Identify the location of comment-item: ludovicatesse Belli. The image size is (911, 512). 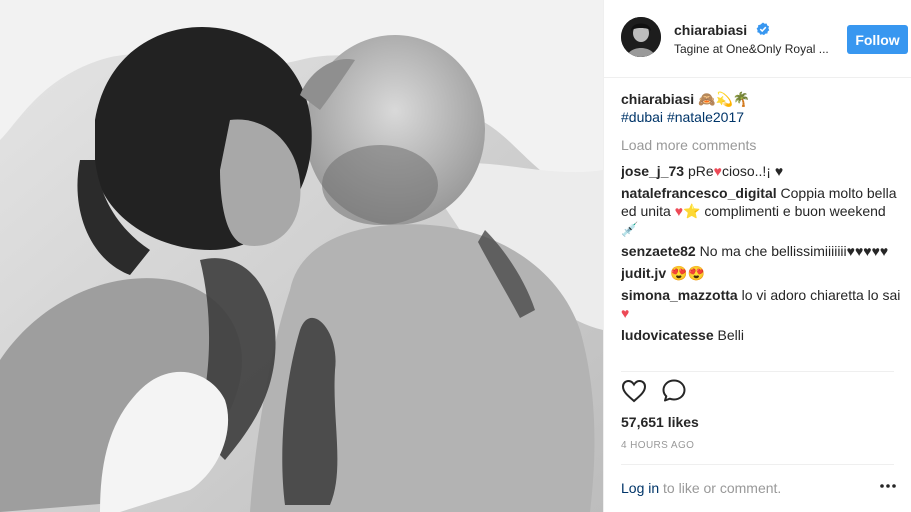
(763, 335).